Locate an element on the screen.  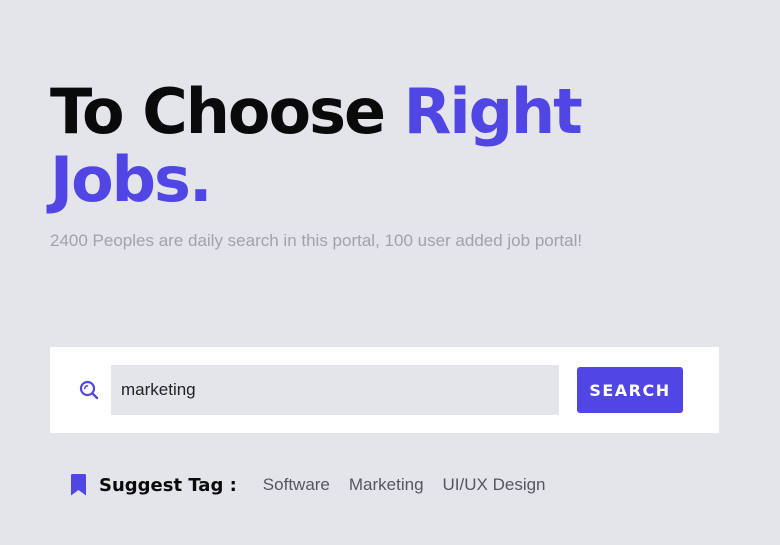
search-icon is located at coordinates (89, 390).